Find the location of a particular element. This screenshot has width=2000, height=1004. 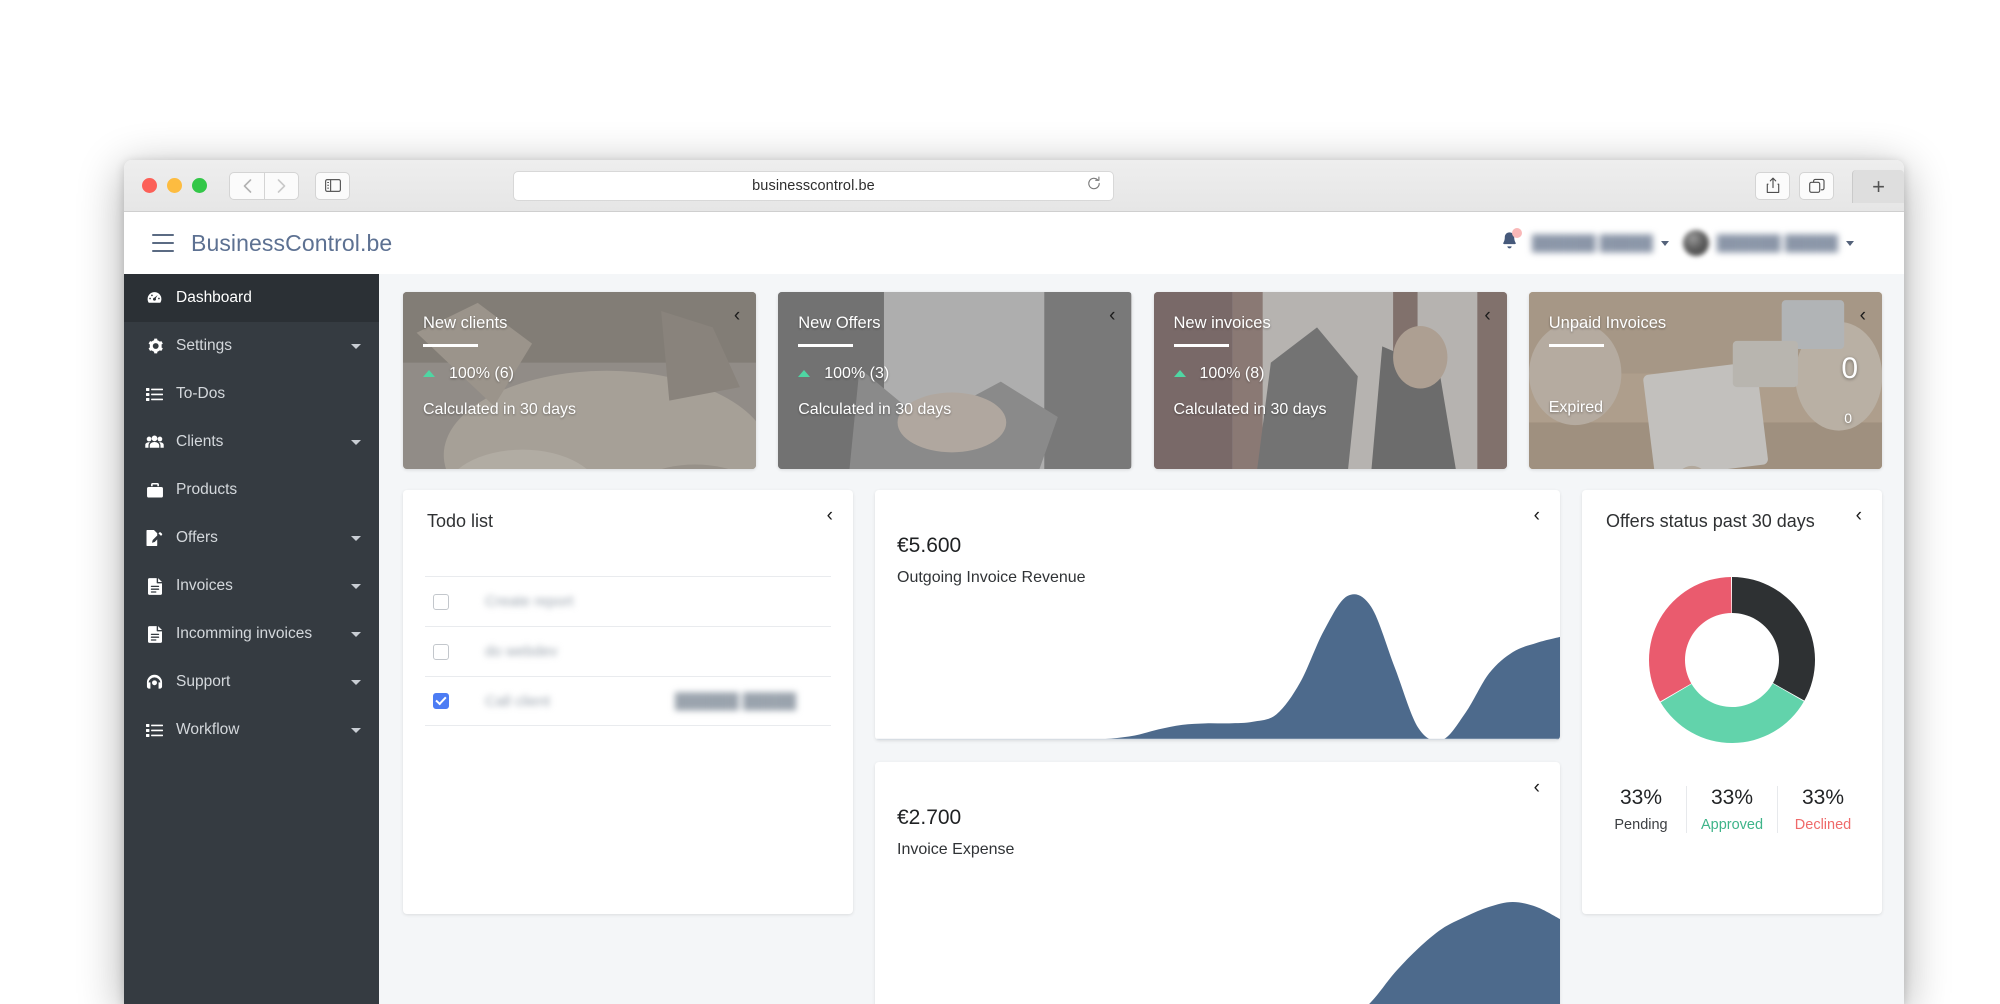

dashboard-icon is located at coordinates (154, 298).